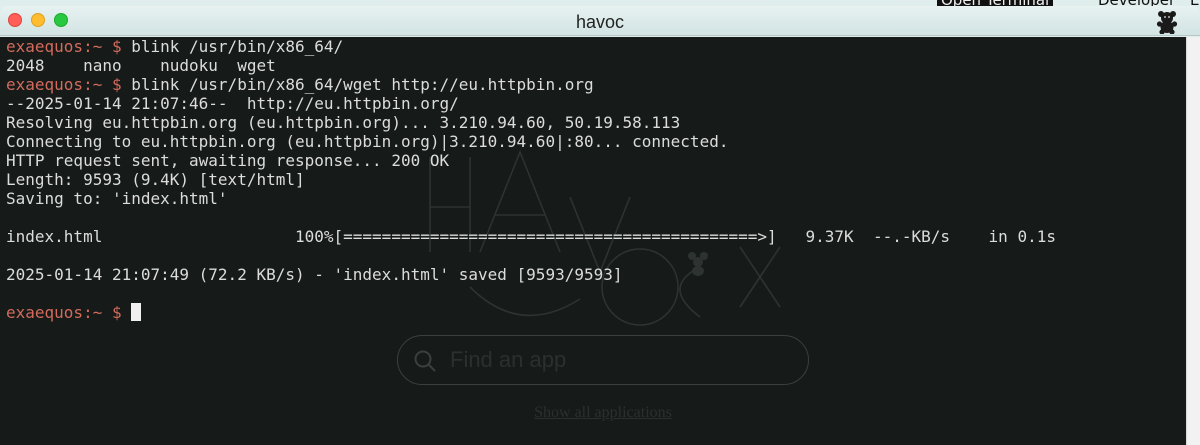  What do you see at coordinates (531, 312) in the screenshot?
I see `terminal-line: exaequos:~ $` at bounding box center [531, 312].